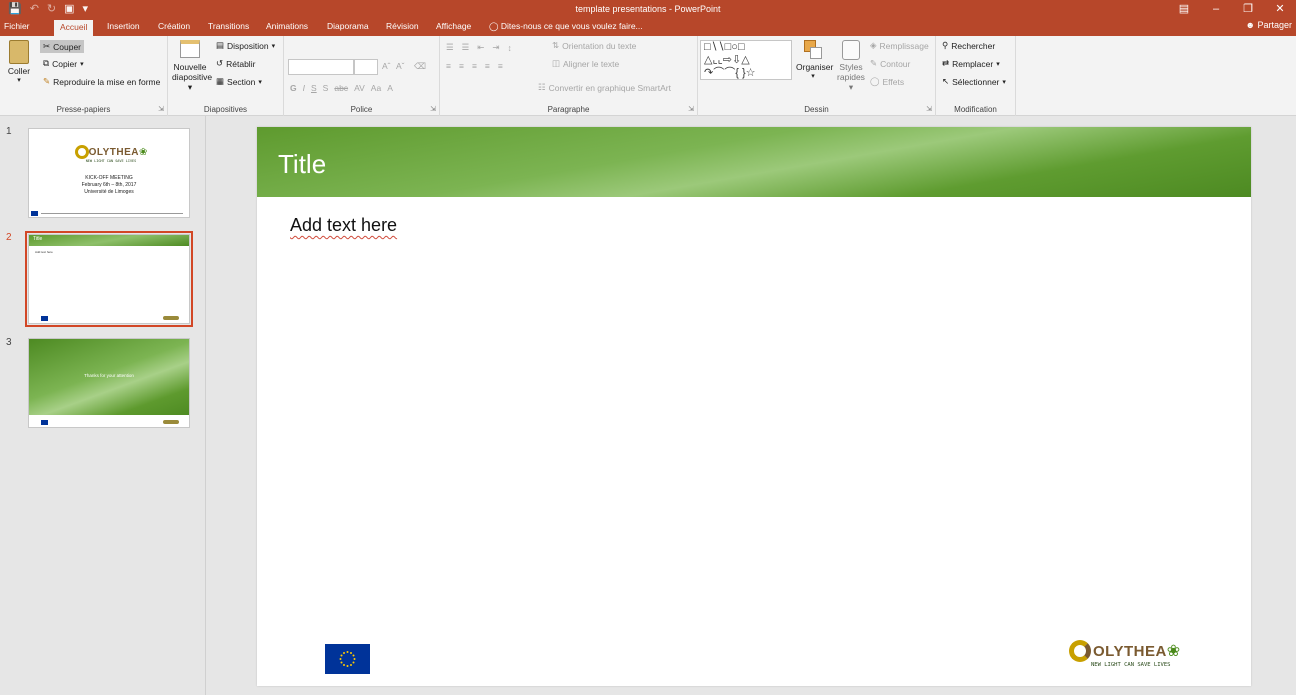 The width and height of the screenshot is (1296, 695). What do you see at coordinates (19, 62) in the screenshot?
I see `paste-button: Coller ▾` at bounding box center [19, 62].